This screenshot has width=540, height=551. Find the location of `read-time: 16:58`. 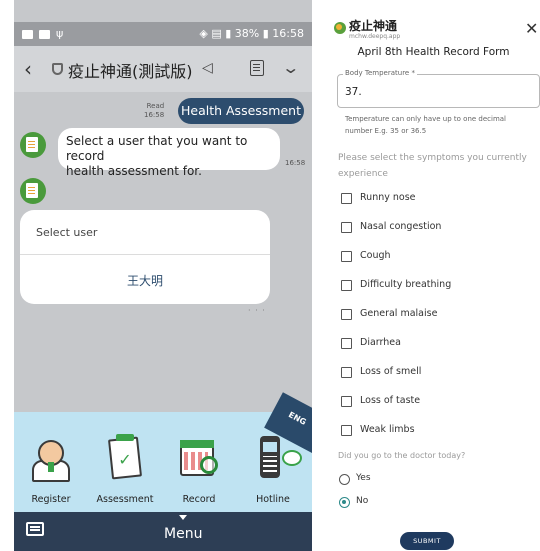

read-time: 16:58 is located at coordinates (154, 115).